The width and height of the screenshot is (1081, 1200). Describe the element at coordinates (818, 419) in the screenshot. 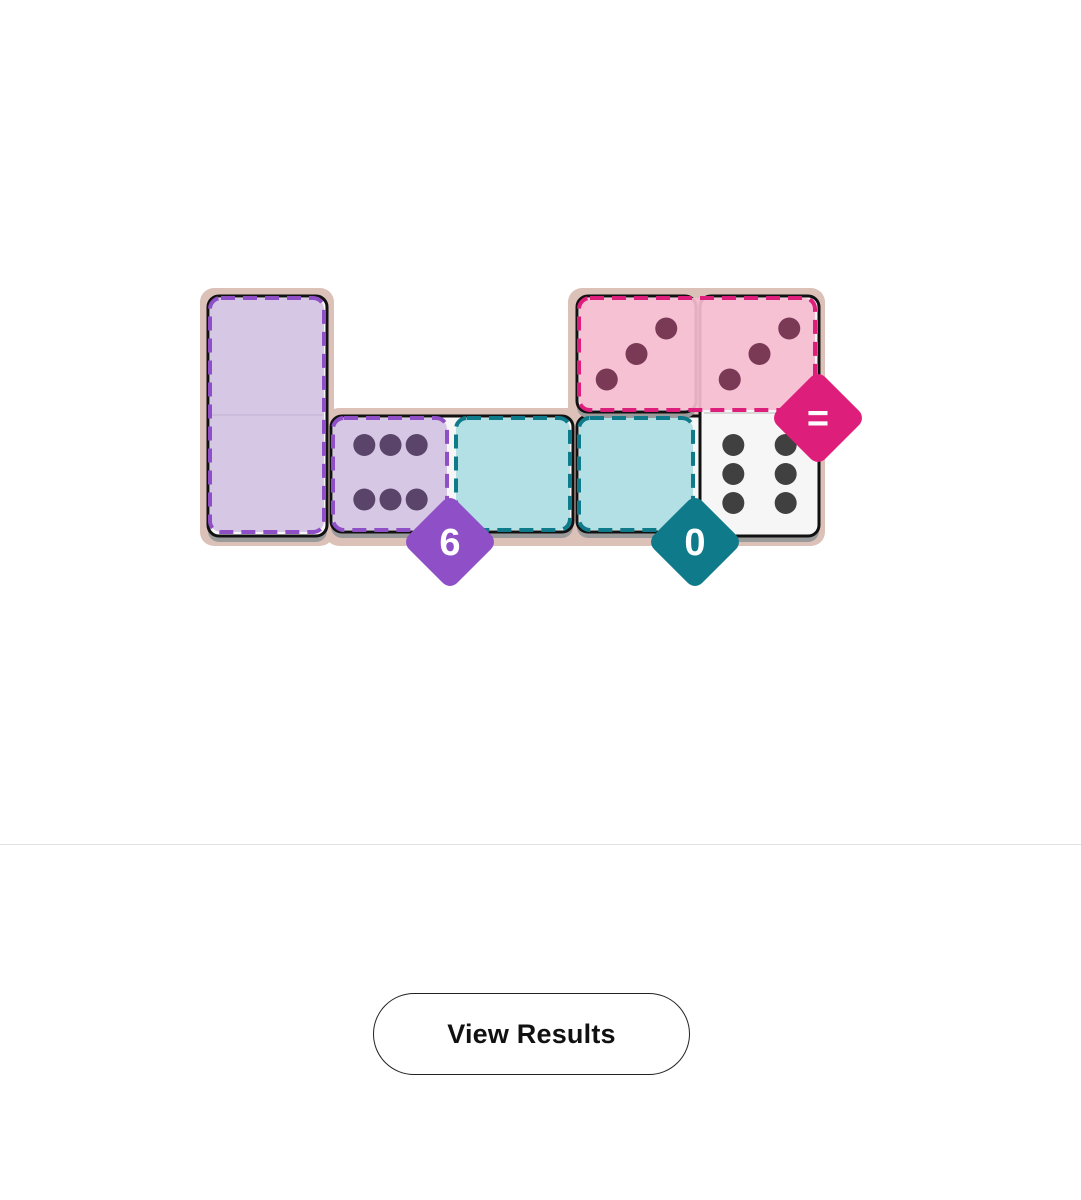

I see `region-pink-label: =` at that location.